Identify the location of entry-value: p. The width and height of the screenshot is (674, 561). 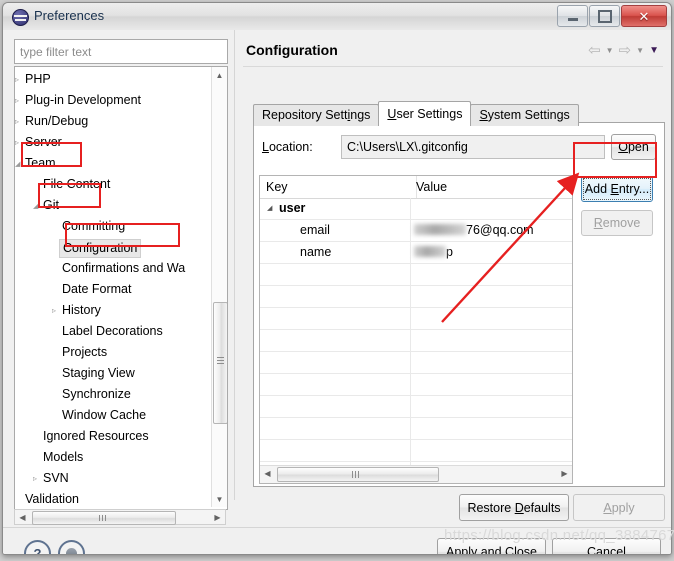
(449, 252).